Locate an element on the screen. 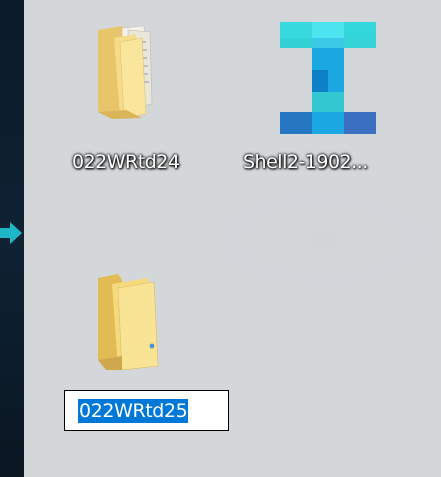 Image resolution: width=441 pixels, height=477 pixels. empty-folder-icon is located at coordinates (128, 322).